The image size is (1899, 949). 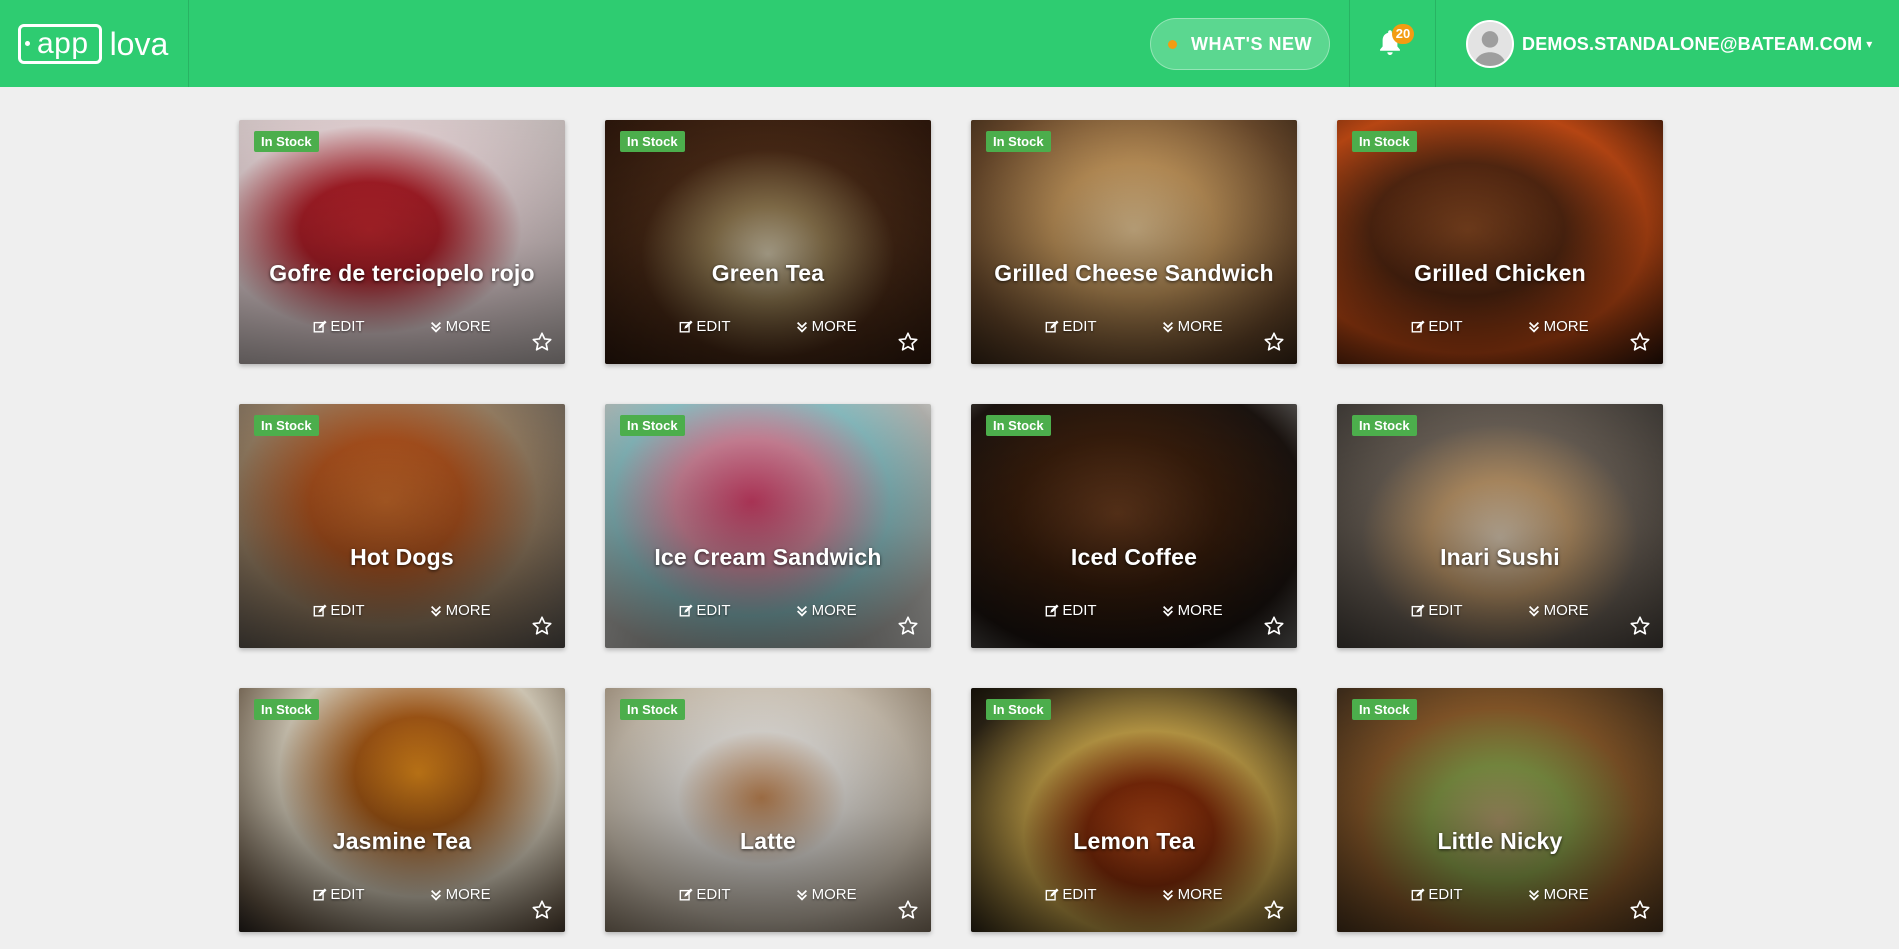 What do you see at coordinates (1240, 44) in the screenshot?
I see `whats-new-button: WHAT'S NEW` at bounding box center [1240, 44].